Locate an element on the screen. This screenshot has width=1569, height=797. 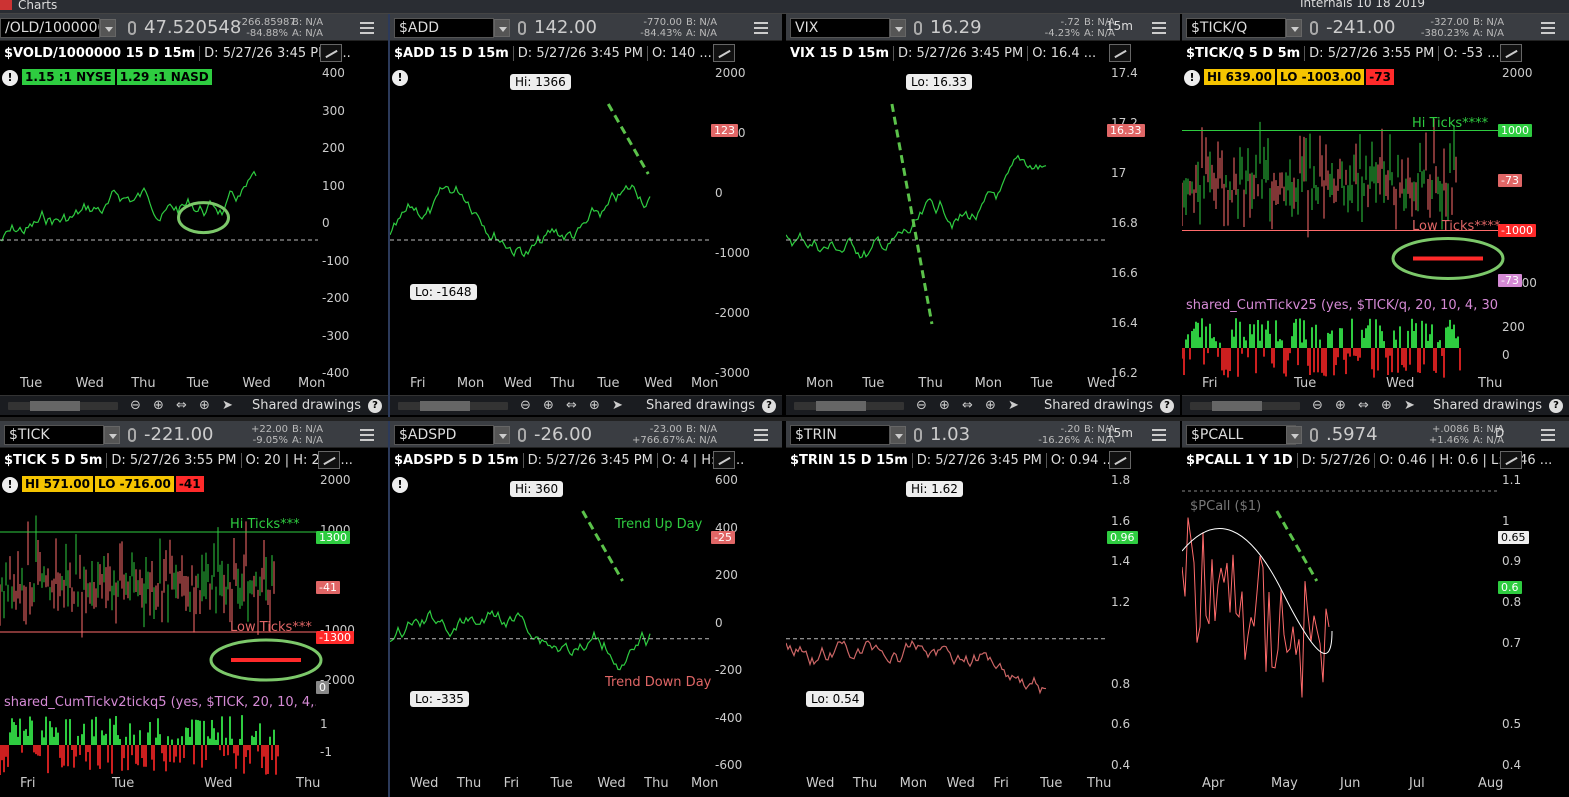
charts-tab: Charts is located at coordinates (32, 7).